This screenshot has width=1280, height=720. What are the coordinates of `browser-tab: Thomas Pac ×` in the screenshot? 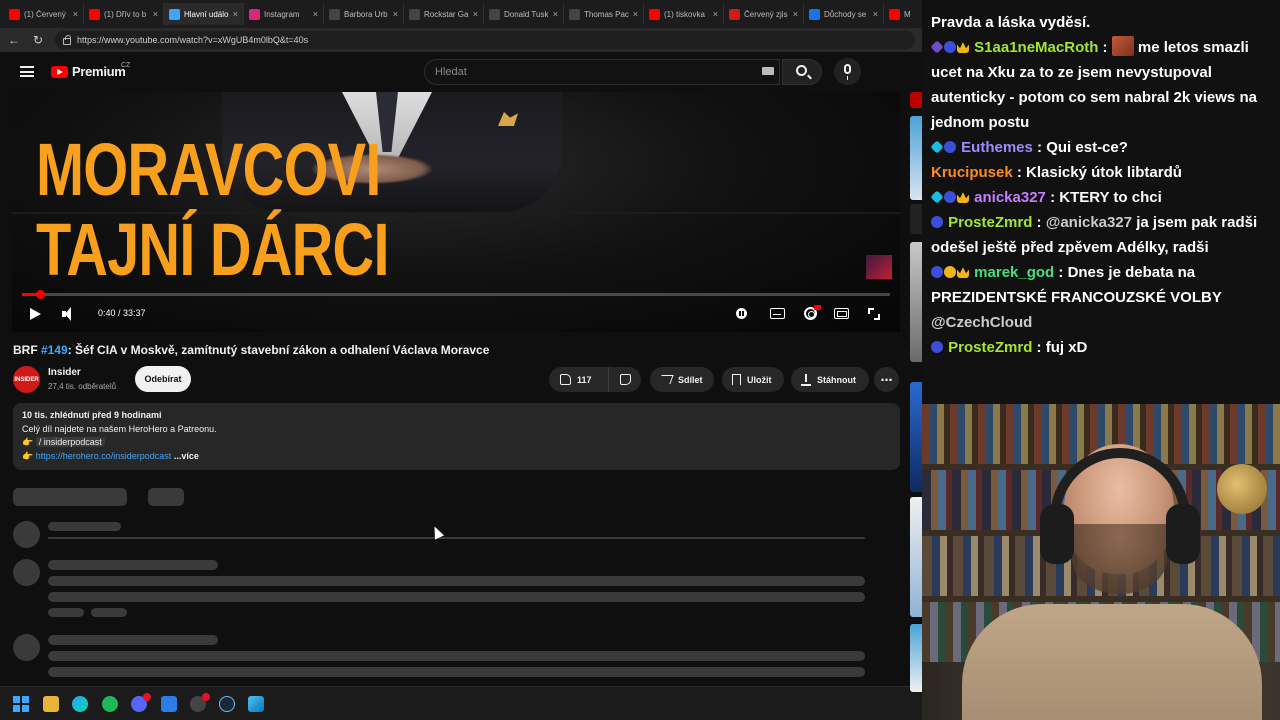 It's located at (604, 14).